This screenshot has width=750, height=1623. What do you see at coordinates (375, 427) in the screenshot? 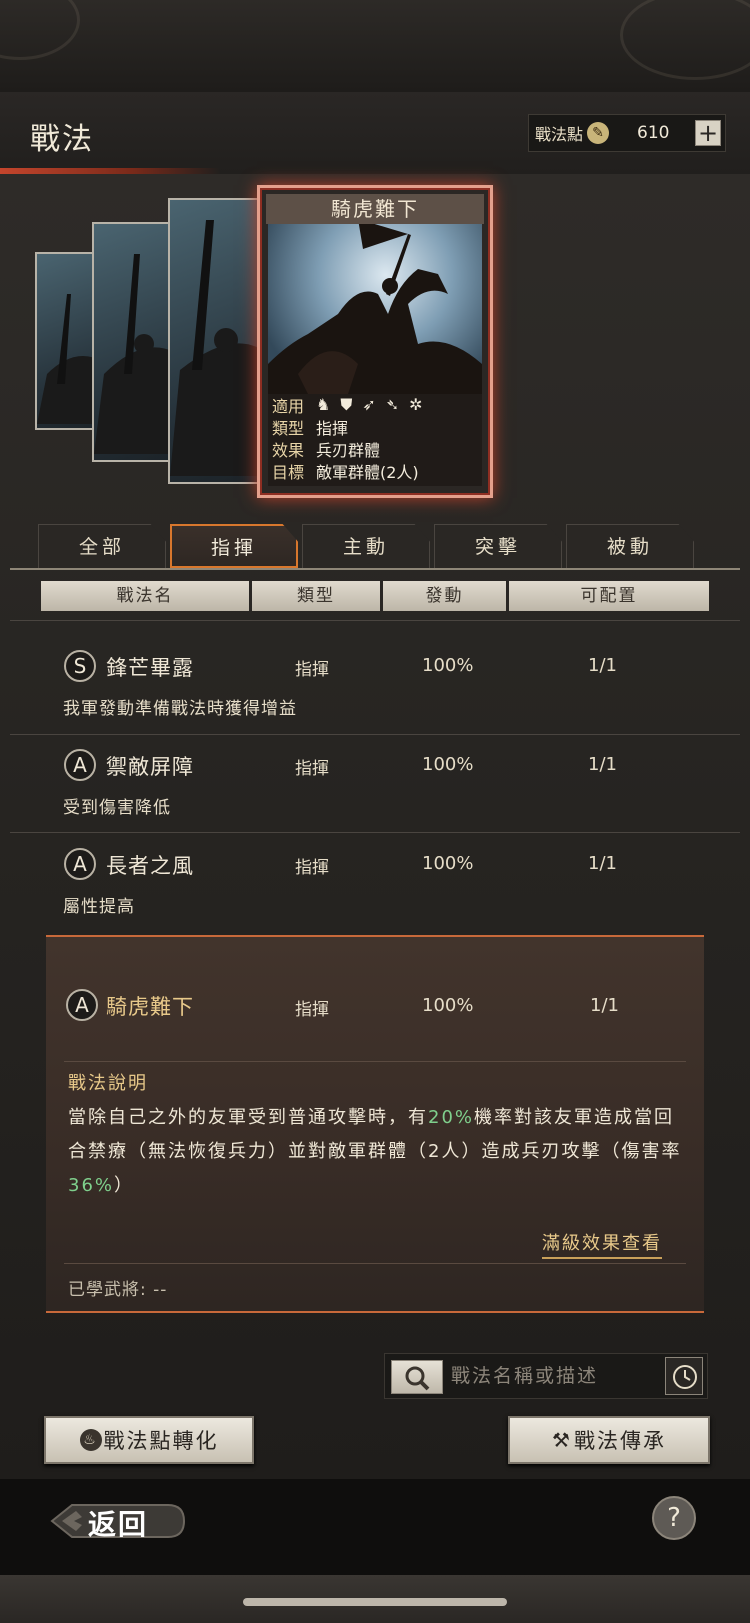
I see `info-row-type: 類型 指揮` at bounding box center [375, 427].